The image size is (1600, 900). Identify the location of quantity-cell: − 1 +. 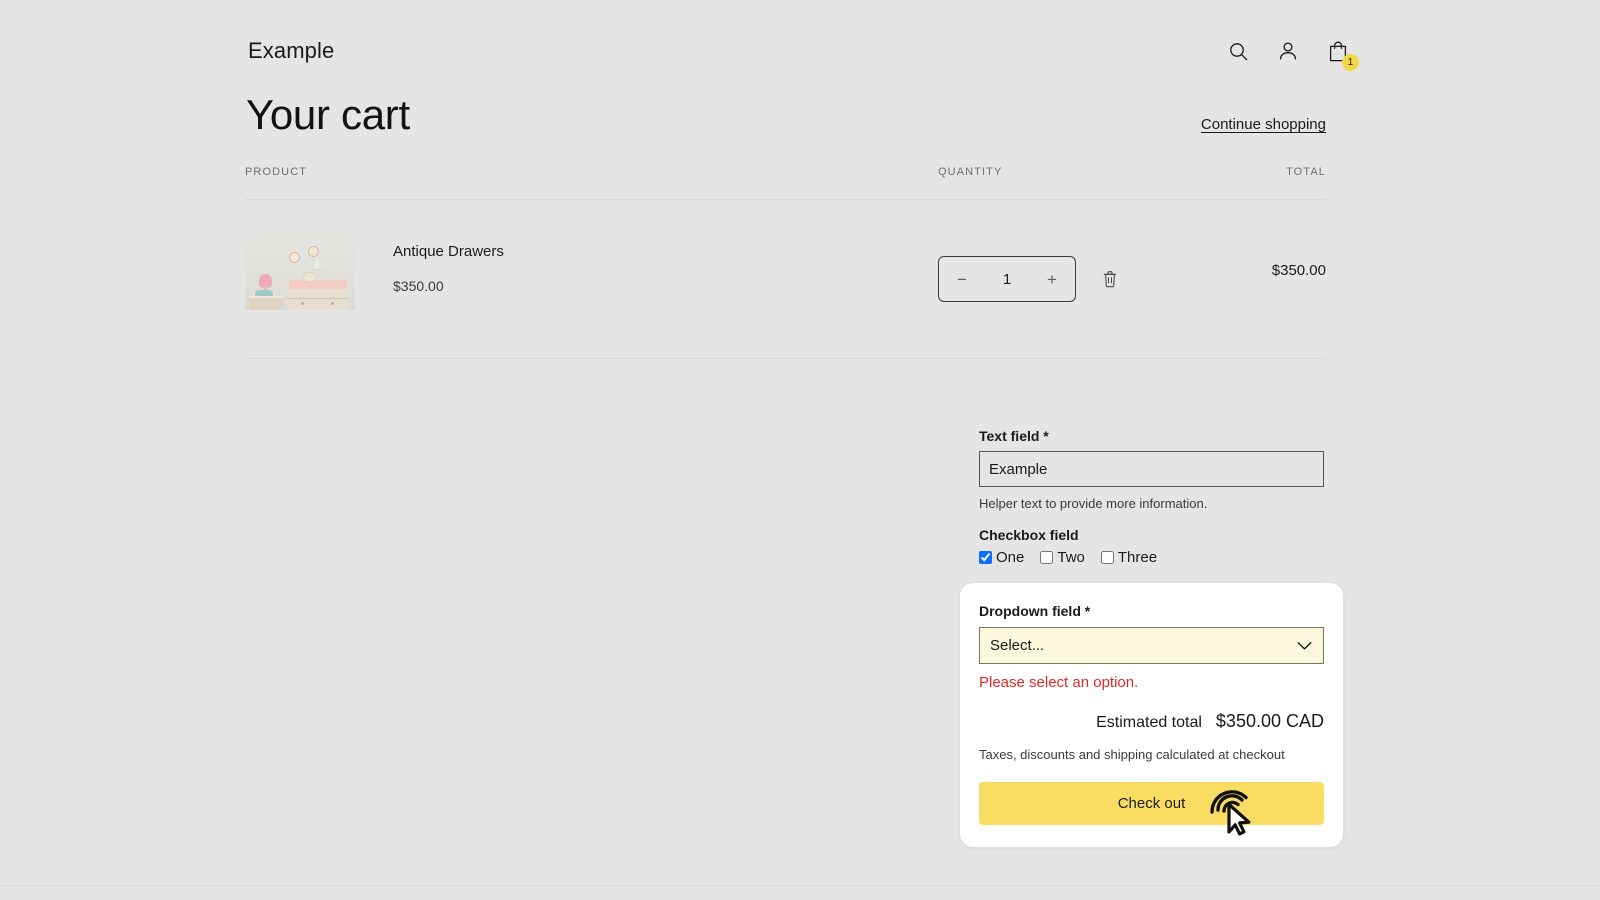
(1088, 269).